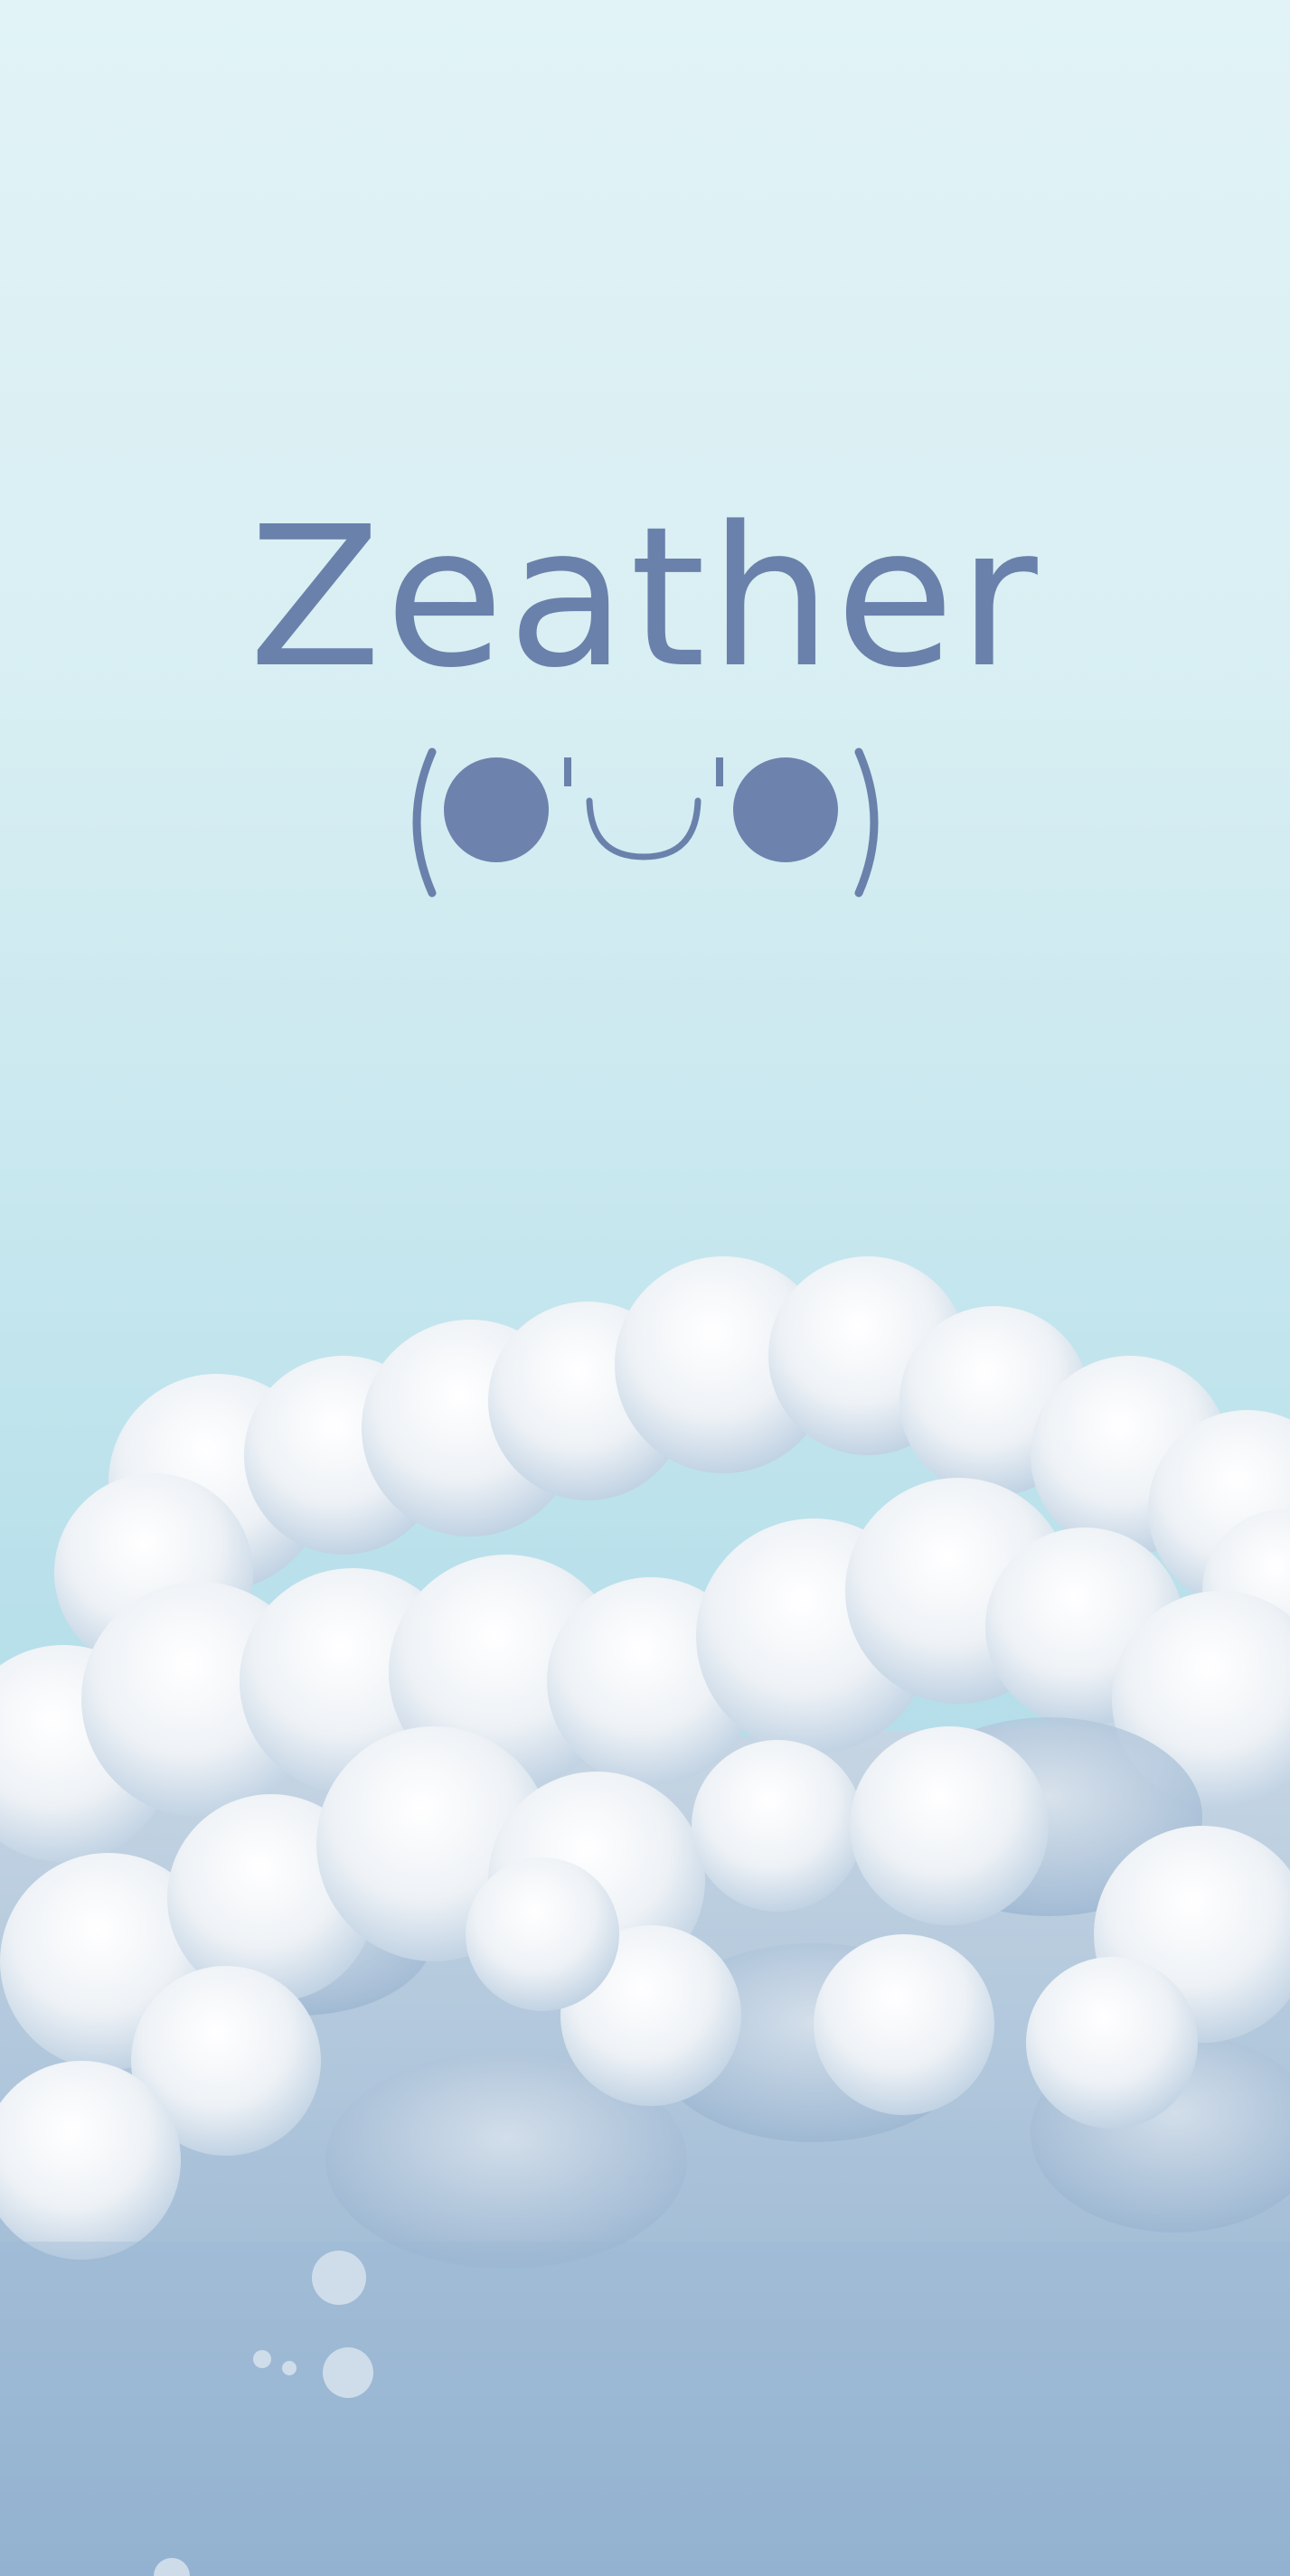  I want to click on app-title: Zeather, so click(645, 598).